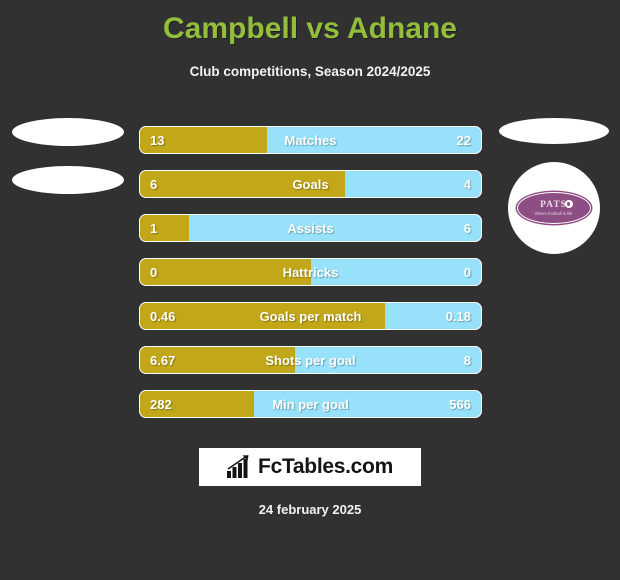 The width and height of the screenshot is (620, 580). I want to click on home-player-photo-placeholder, so click(67, 132).